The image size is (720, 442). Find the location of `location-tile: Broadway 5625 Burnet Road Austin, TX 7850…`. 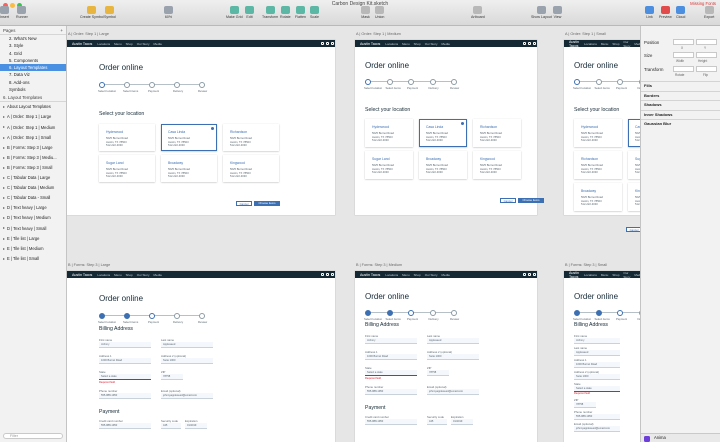

location-tile: Broadway 5625 Burnet Road Austin, TX 7850… is located at coordinates (443, 165).